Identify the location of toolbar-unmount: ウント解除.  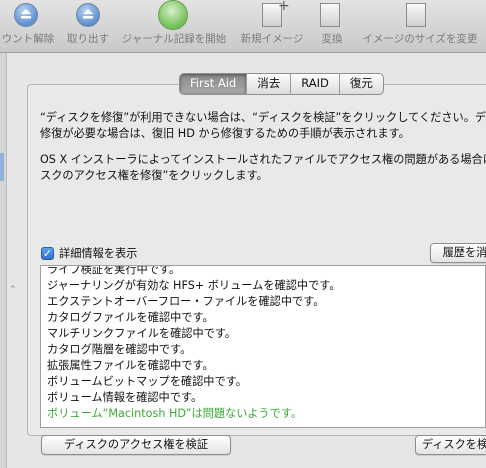
(28, 26).